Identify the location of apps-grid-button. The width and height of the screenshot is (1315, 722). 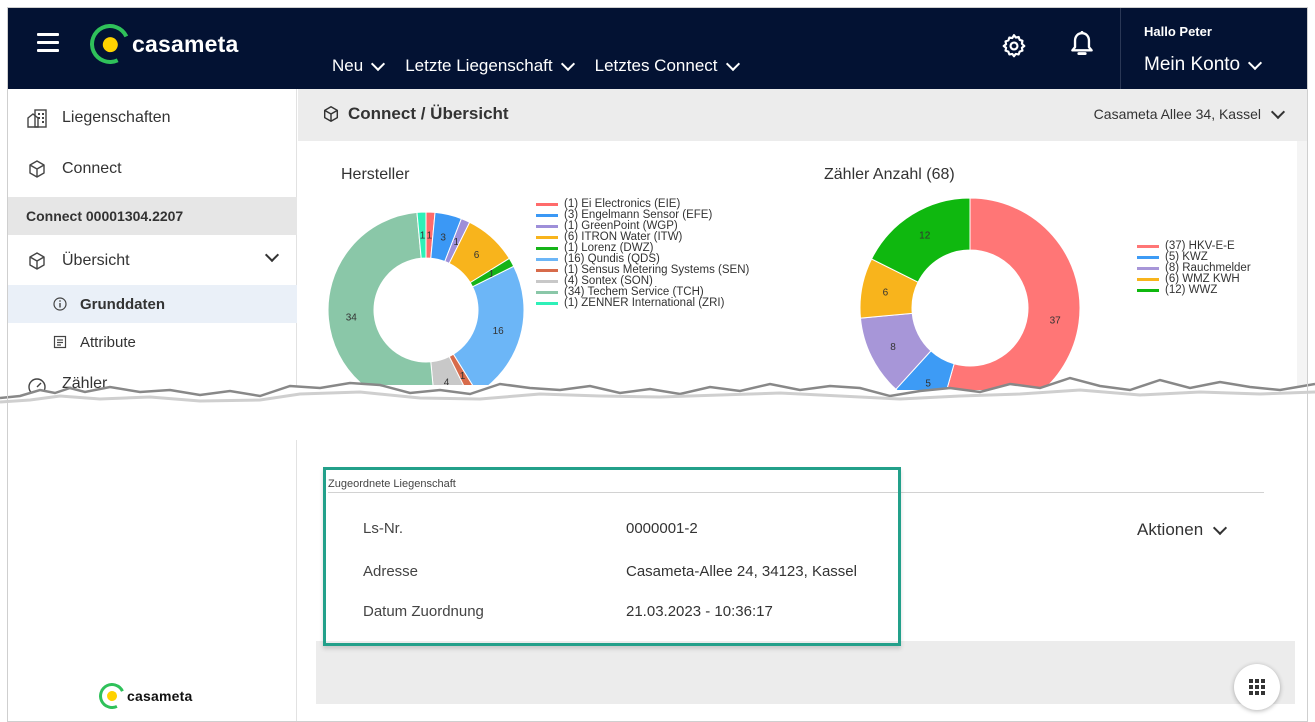
(1257, 687).